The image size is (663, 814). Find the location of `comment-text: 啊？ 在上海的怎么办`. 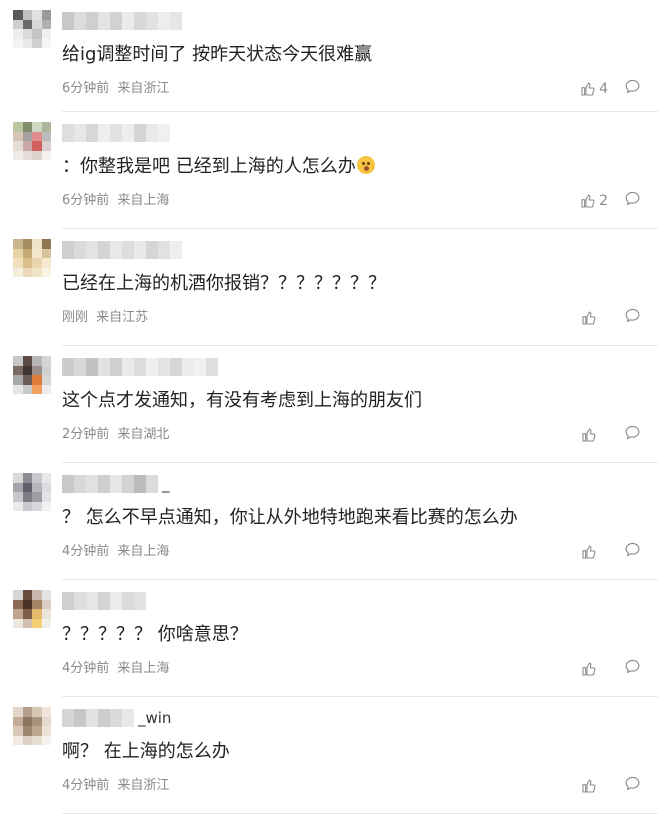

comment-text: 啊？ 在上海的怎么办 is located at coordinates (146, 751).